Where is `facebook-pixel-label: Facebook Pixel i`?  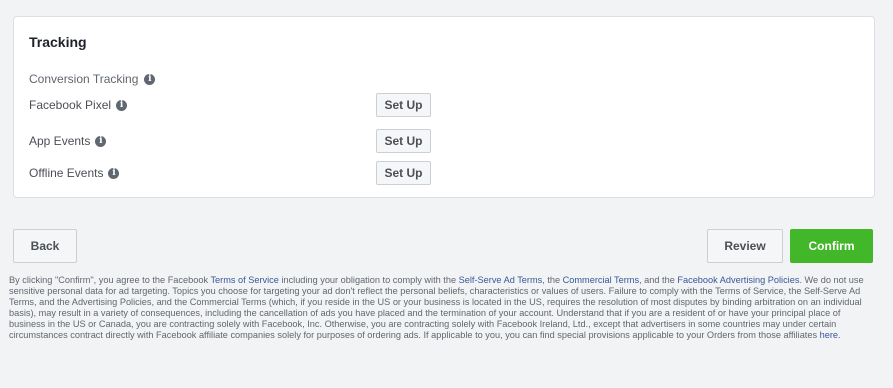
facebook-pixel-label: Facebook Pixel i is located at coordinates (78, 105).